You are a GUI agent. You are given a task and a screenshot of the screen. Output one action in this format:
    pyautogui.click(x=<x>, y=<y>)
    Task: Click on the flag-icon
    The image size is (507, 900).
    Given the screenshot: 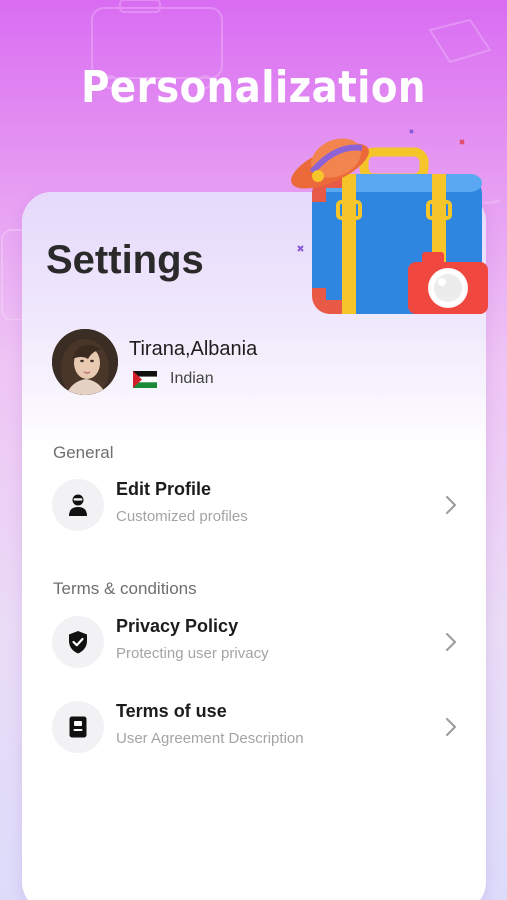 What is the action you would take?
    pyautogui.click(x=145, y=379)
    